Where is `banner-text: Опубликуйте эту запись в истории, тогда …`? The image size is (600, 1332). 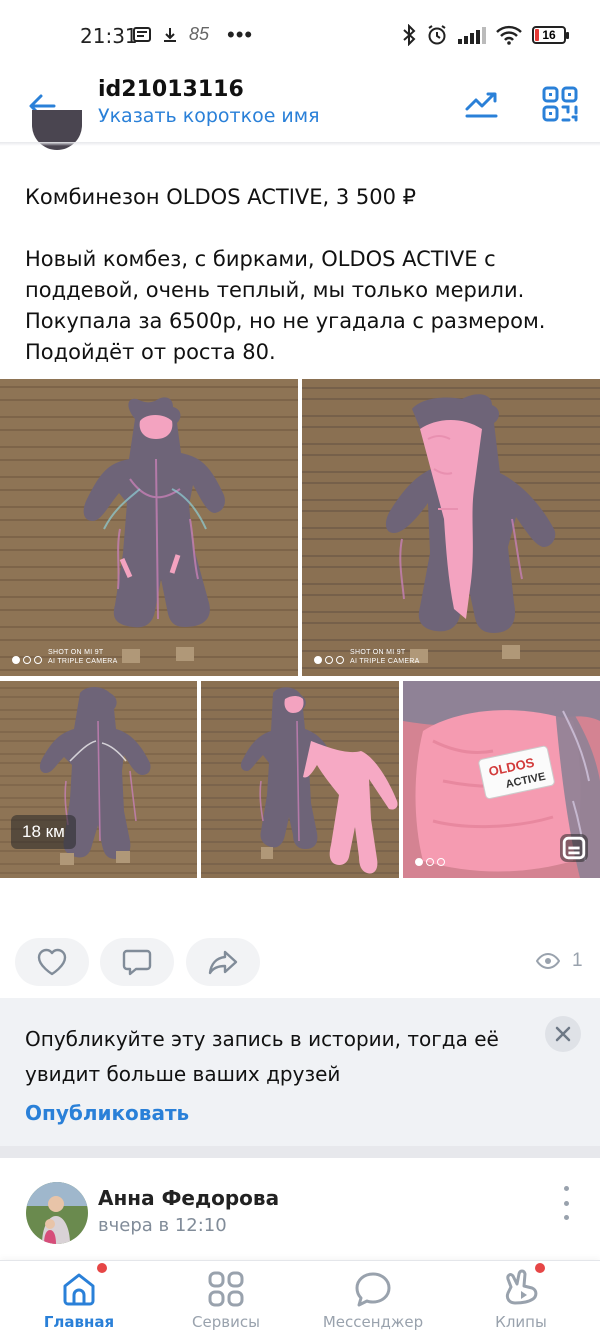
banner-text: Опубликуйте эту запись в истории, тогда … is located at coordinates (262, 1056).